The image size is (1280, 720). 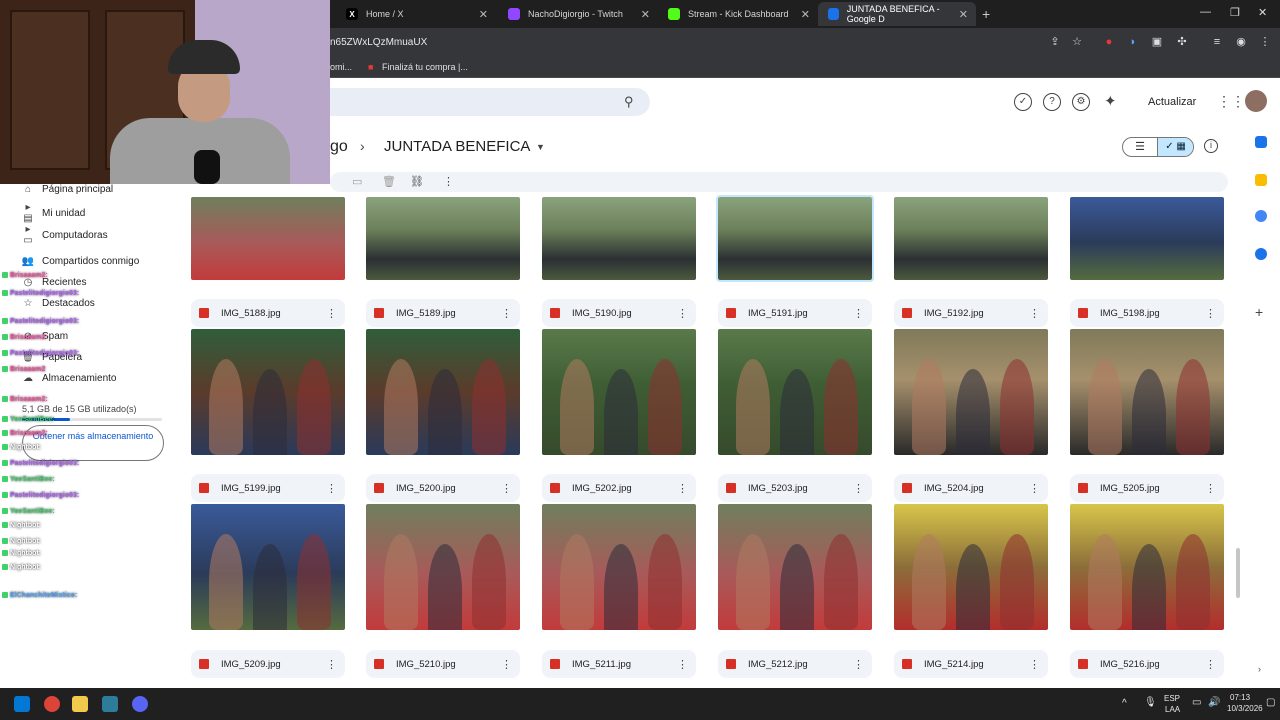 What do you see at coordinates (795, 664) in the screenshot?
I see `file-card: IMG_5212.jpg ⋮` at bounding box center [795, 664].